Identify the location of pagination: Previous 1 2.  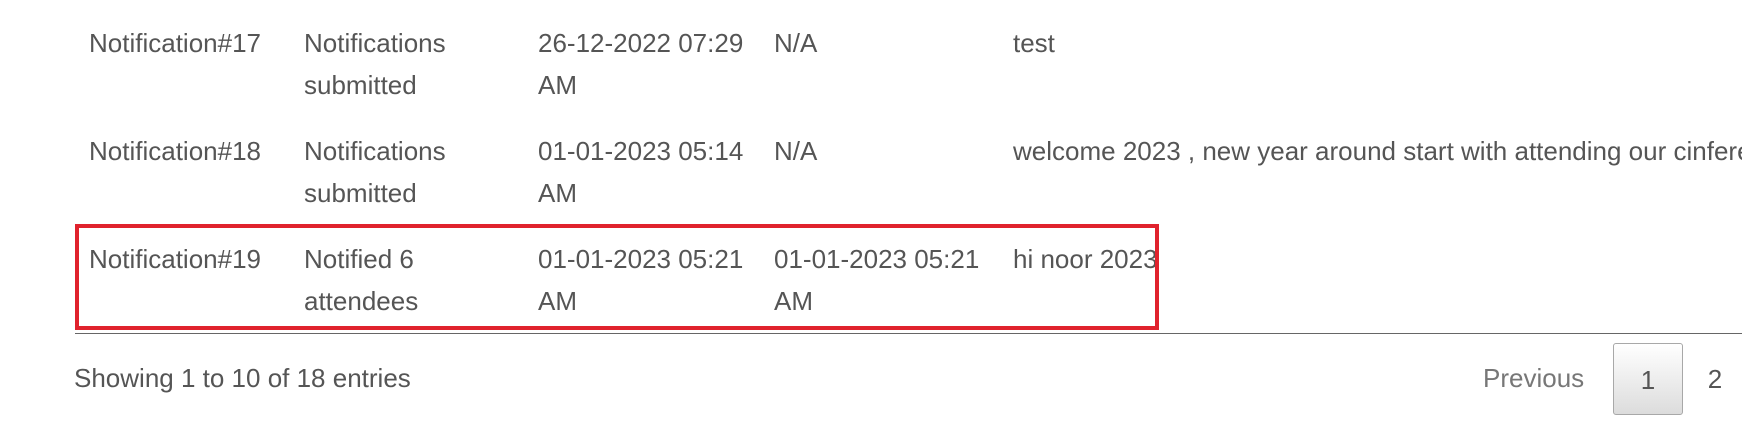
(1601, 379).